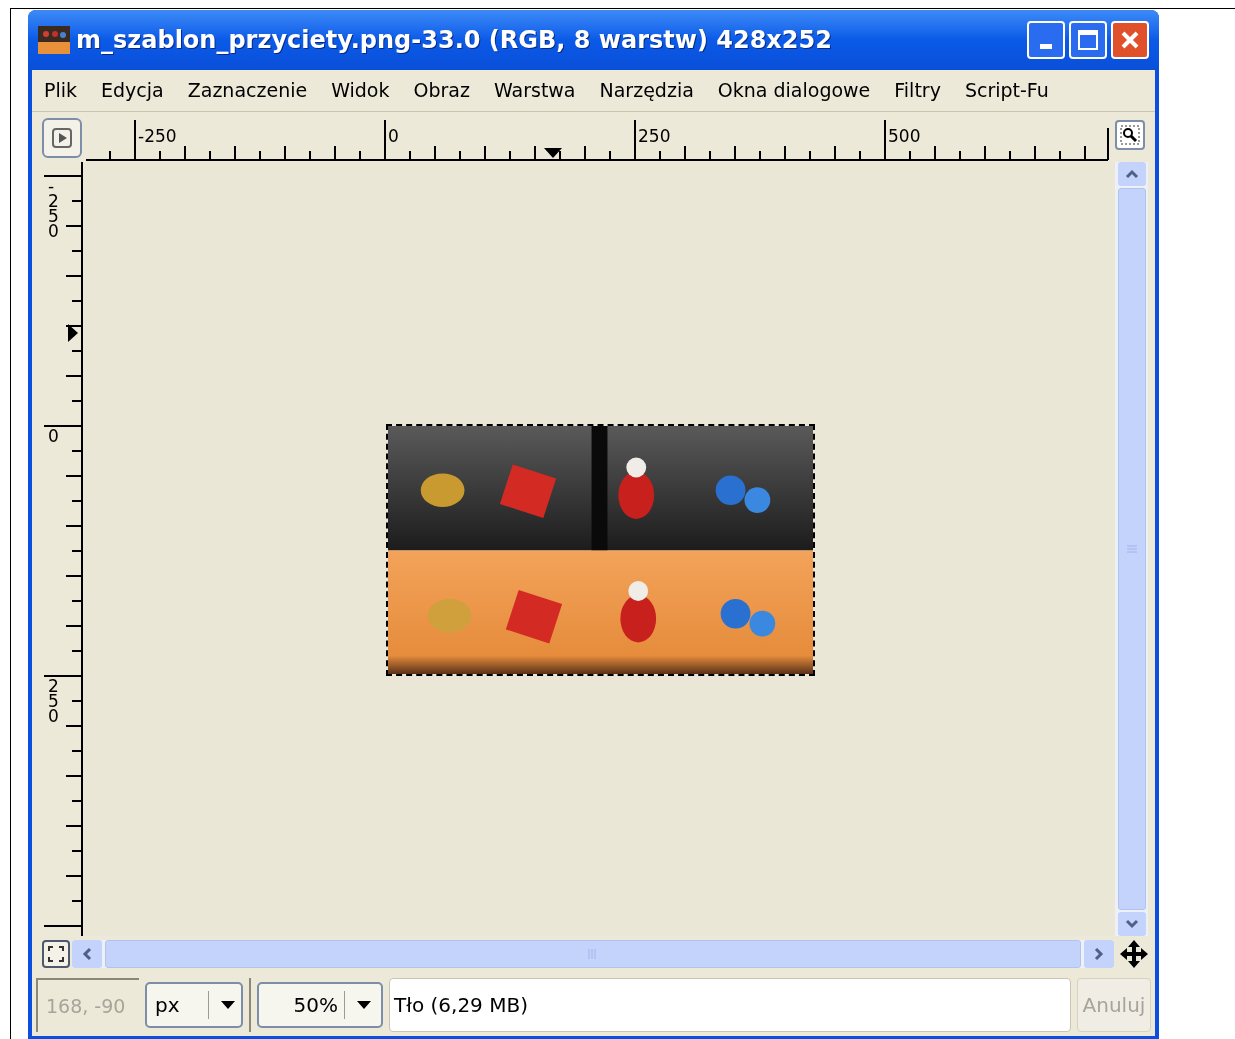 The width and height of the screenshot is (1235, 1039). Describe the element at coordinates (1131, 924) in the screenshot. I see `scroll-down-button` at that location.